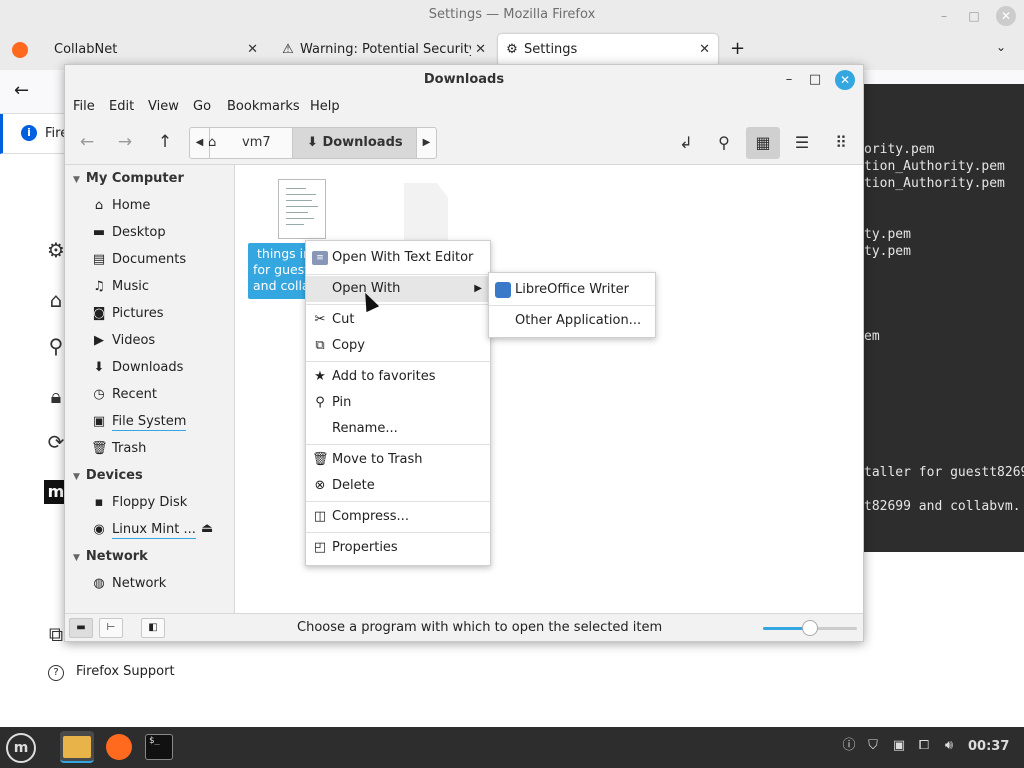 The width and height of the screenshot is (1024, 768). I want to click on clipboard-icon: ▣, so click(899, 746).